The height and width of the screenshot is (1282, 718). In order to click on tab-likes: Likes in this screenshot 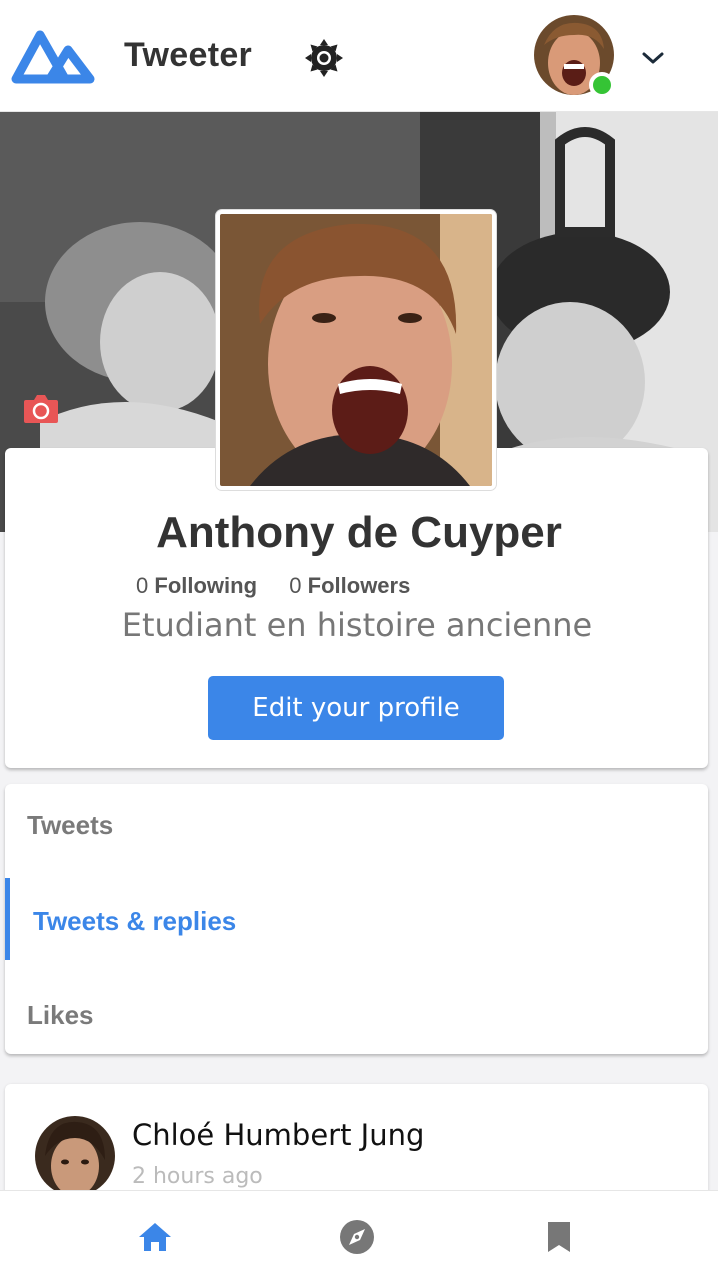, I will do `click(60, 1015)`.